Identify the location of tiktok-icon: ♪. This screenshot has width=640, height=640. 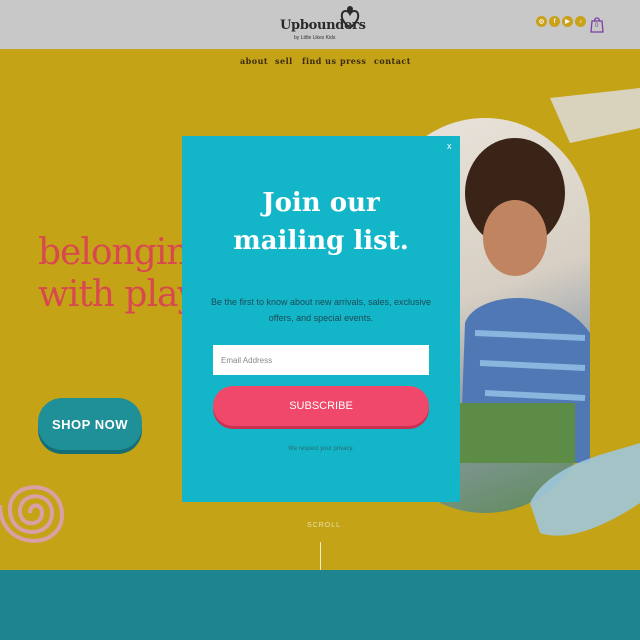
(580, 21).